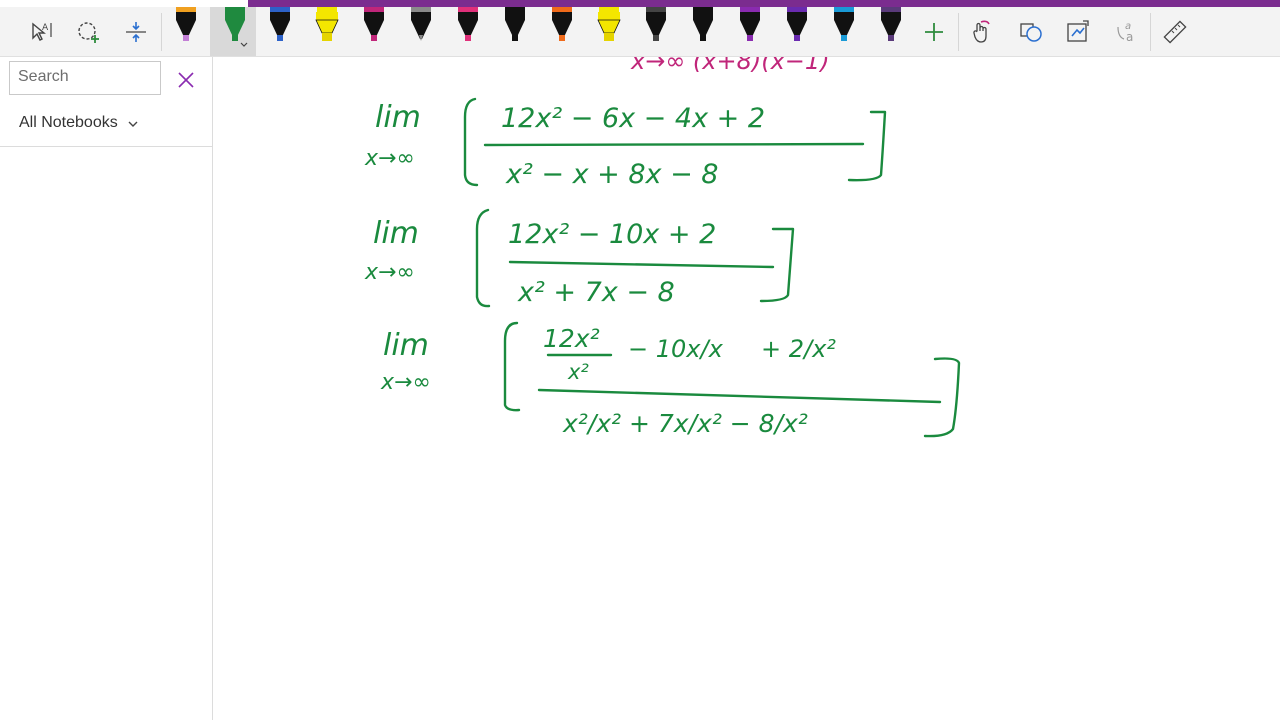 This screenshot has width=1280, height=725. I want to click on svg-text: A, so click(45, 28).